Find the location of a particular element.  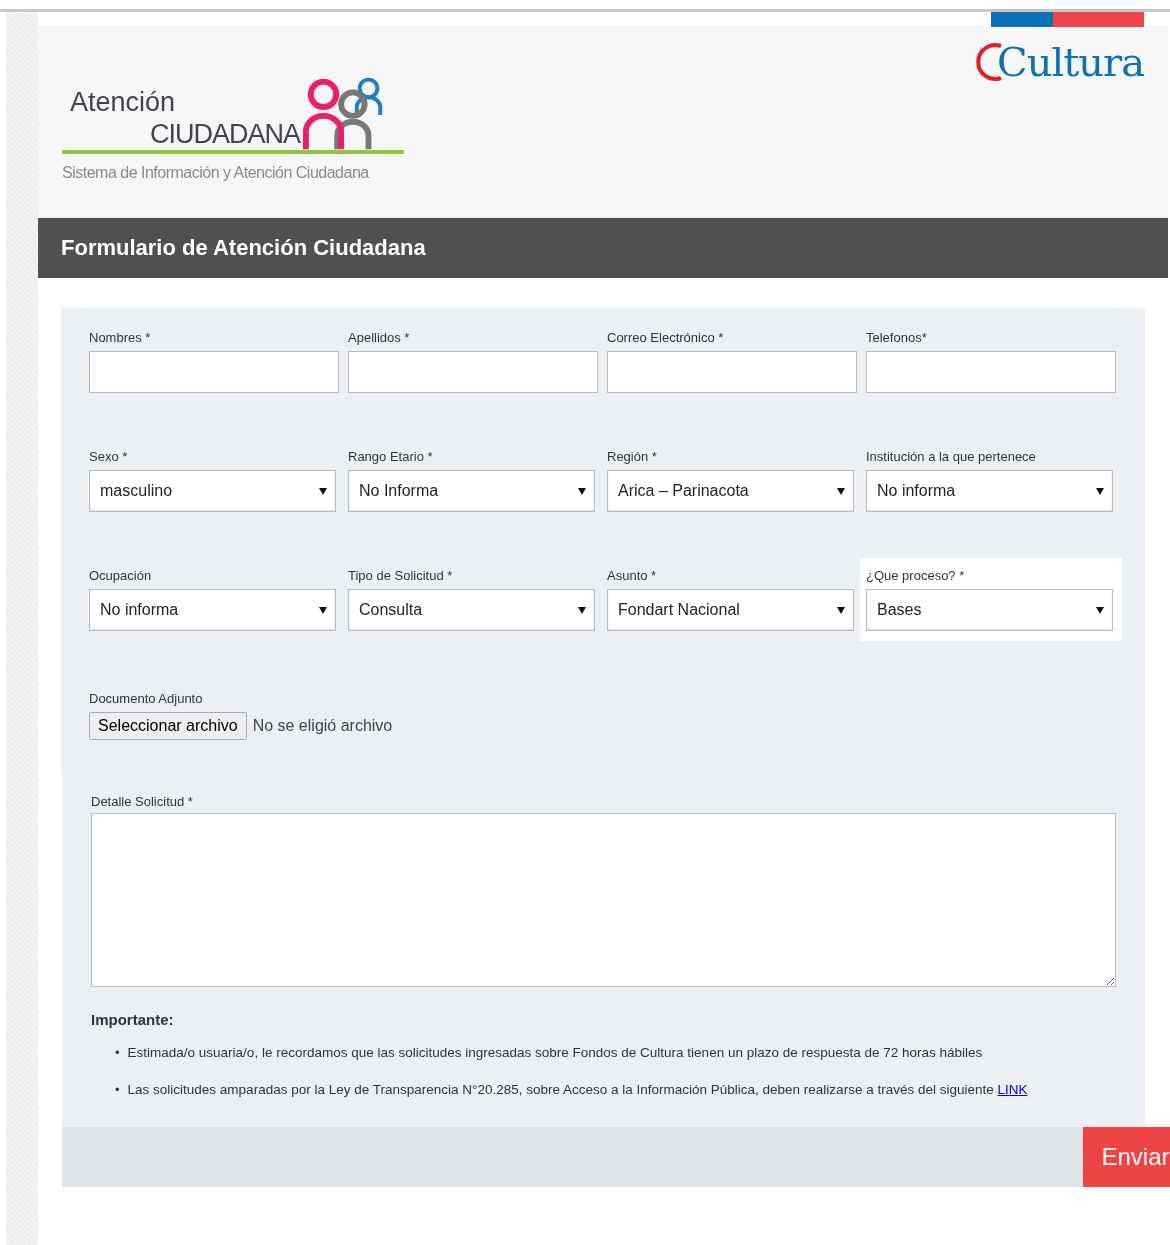

notice-title: Importante: is located at coordinates (133, 1019).